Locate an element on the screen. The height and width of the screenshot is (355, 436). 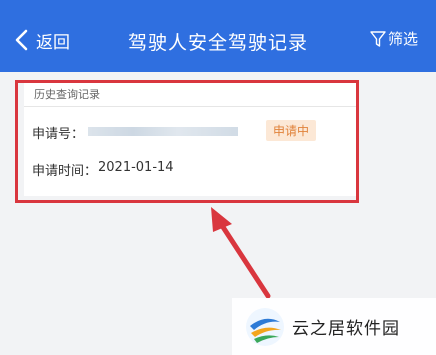
watermark-text: 云之居软件园 is located at coordinates (346, 329).